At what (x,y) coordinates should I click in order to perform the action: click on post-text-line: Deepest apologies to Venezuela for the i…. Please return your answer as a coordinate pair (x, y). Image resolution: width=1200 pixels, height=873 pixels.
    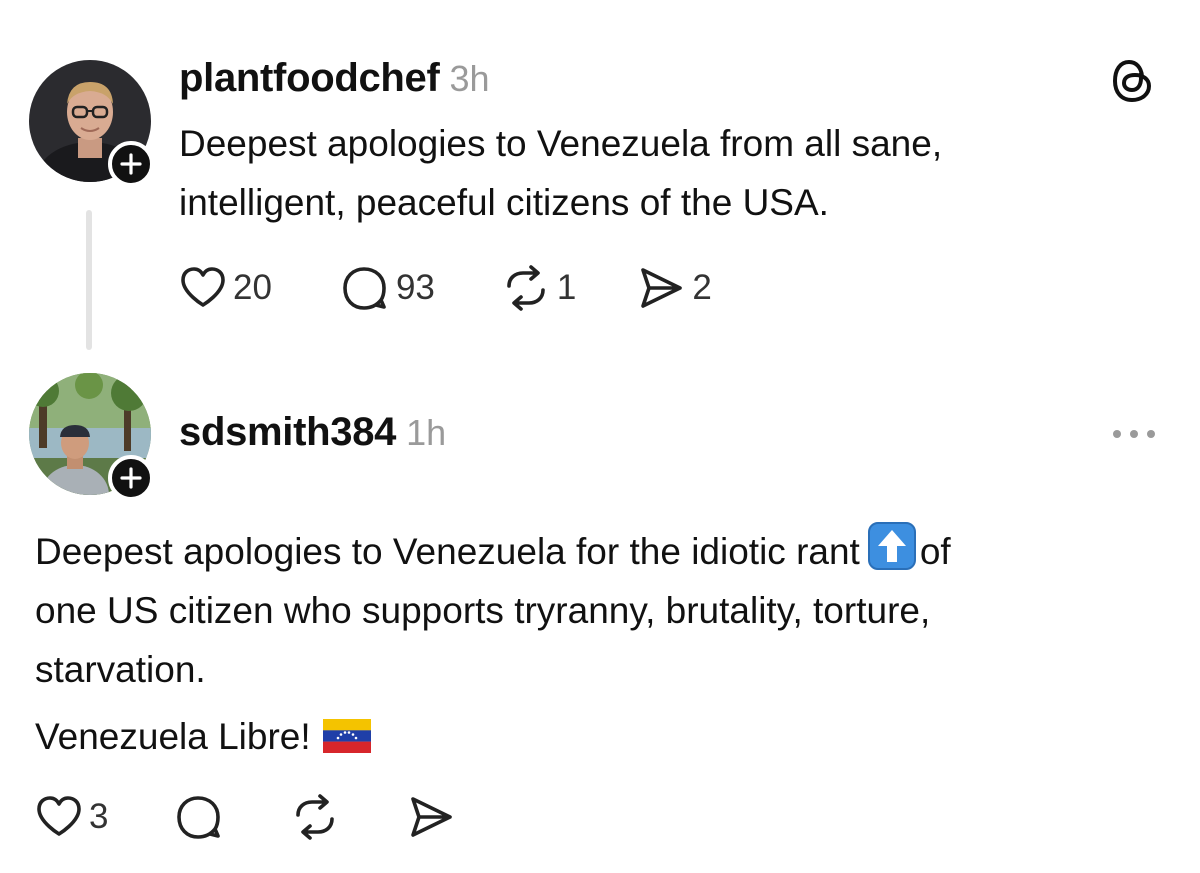
    Looking at the image, I should click on (605, 551).